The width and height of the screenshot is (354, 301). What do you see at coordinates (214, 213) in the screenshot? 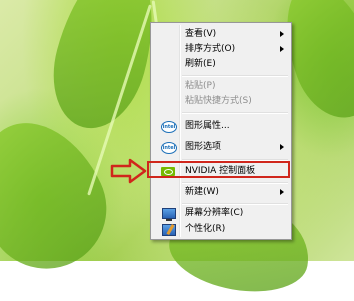
I see `menu-item-label: 屏幕分辨率(C)` at bounding box center [214, 213].